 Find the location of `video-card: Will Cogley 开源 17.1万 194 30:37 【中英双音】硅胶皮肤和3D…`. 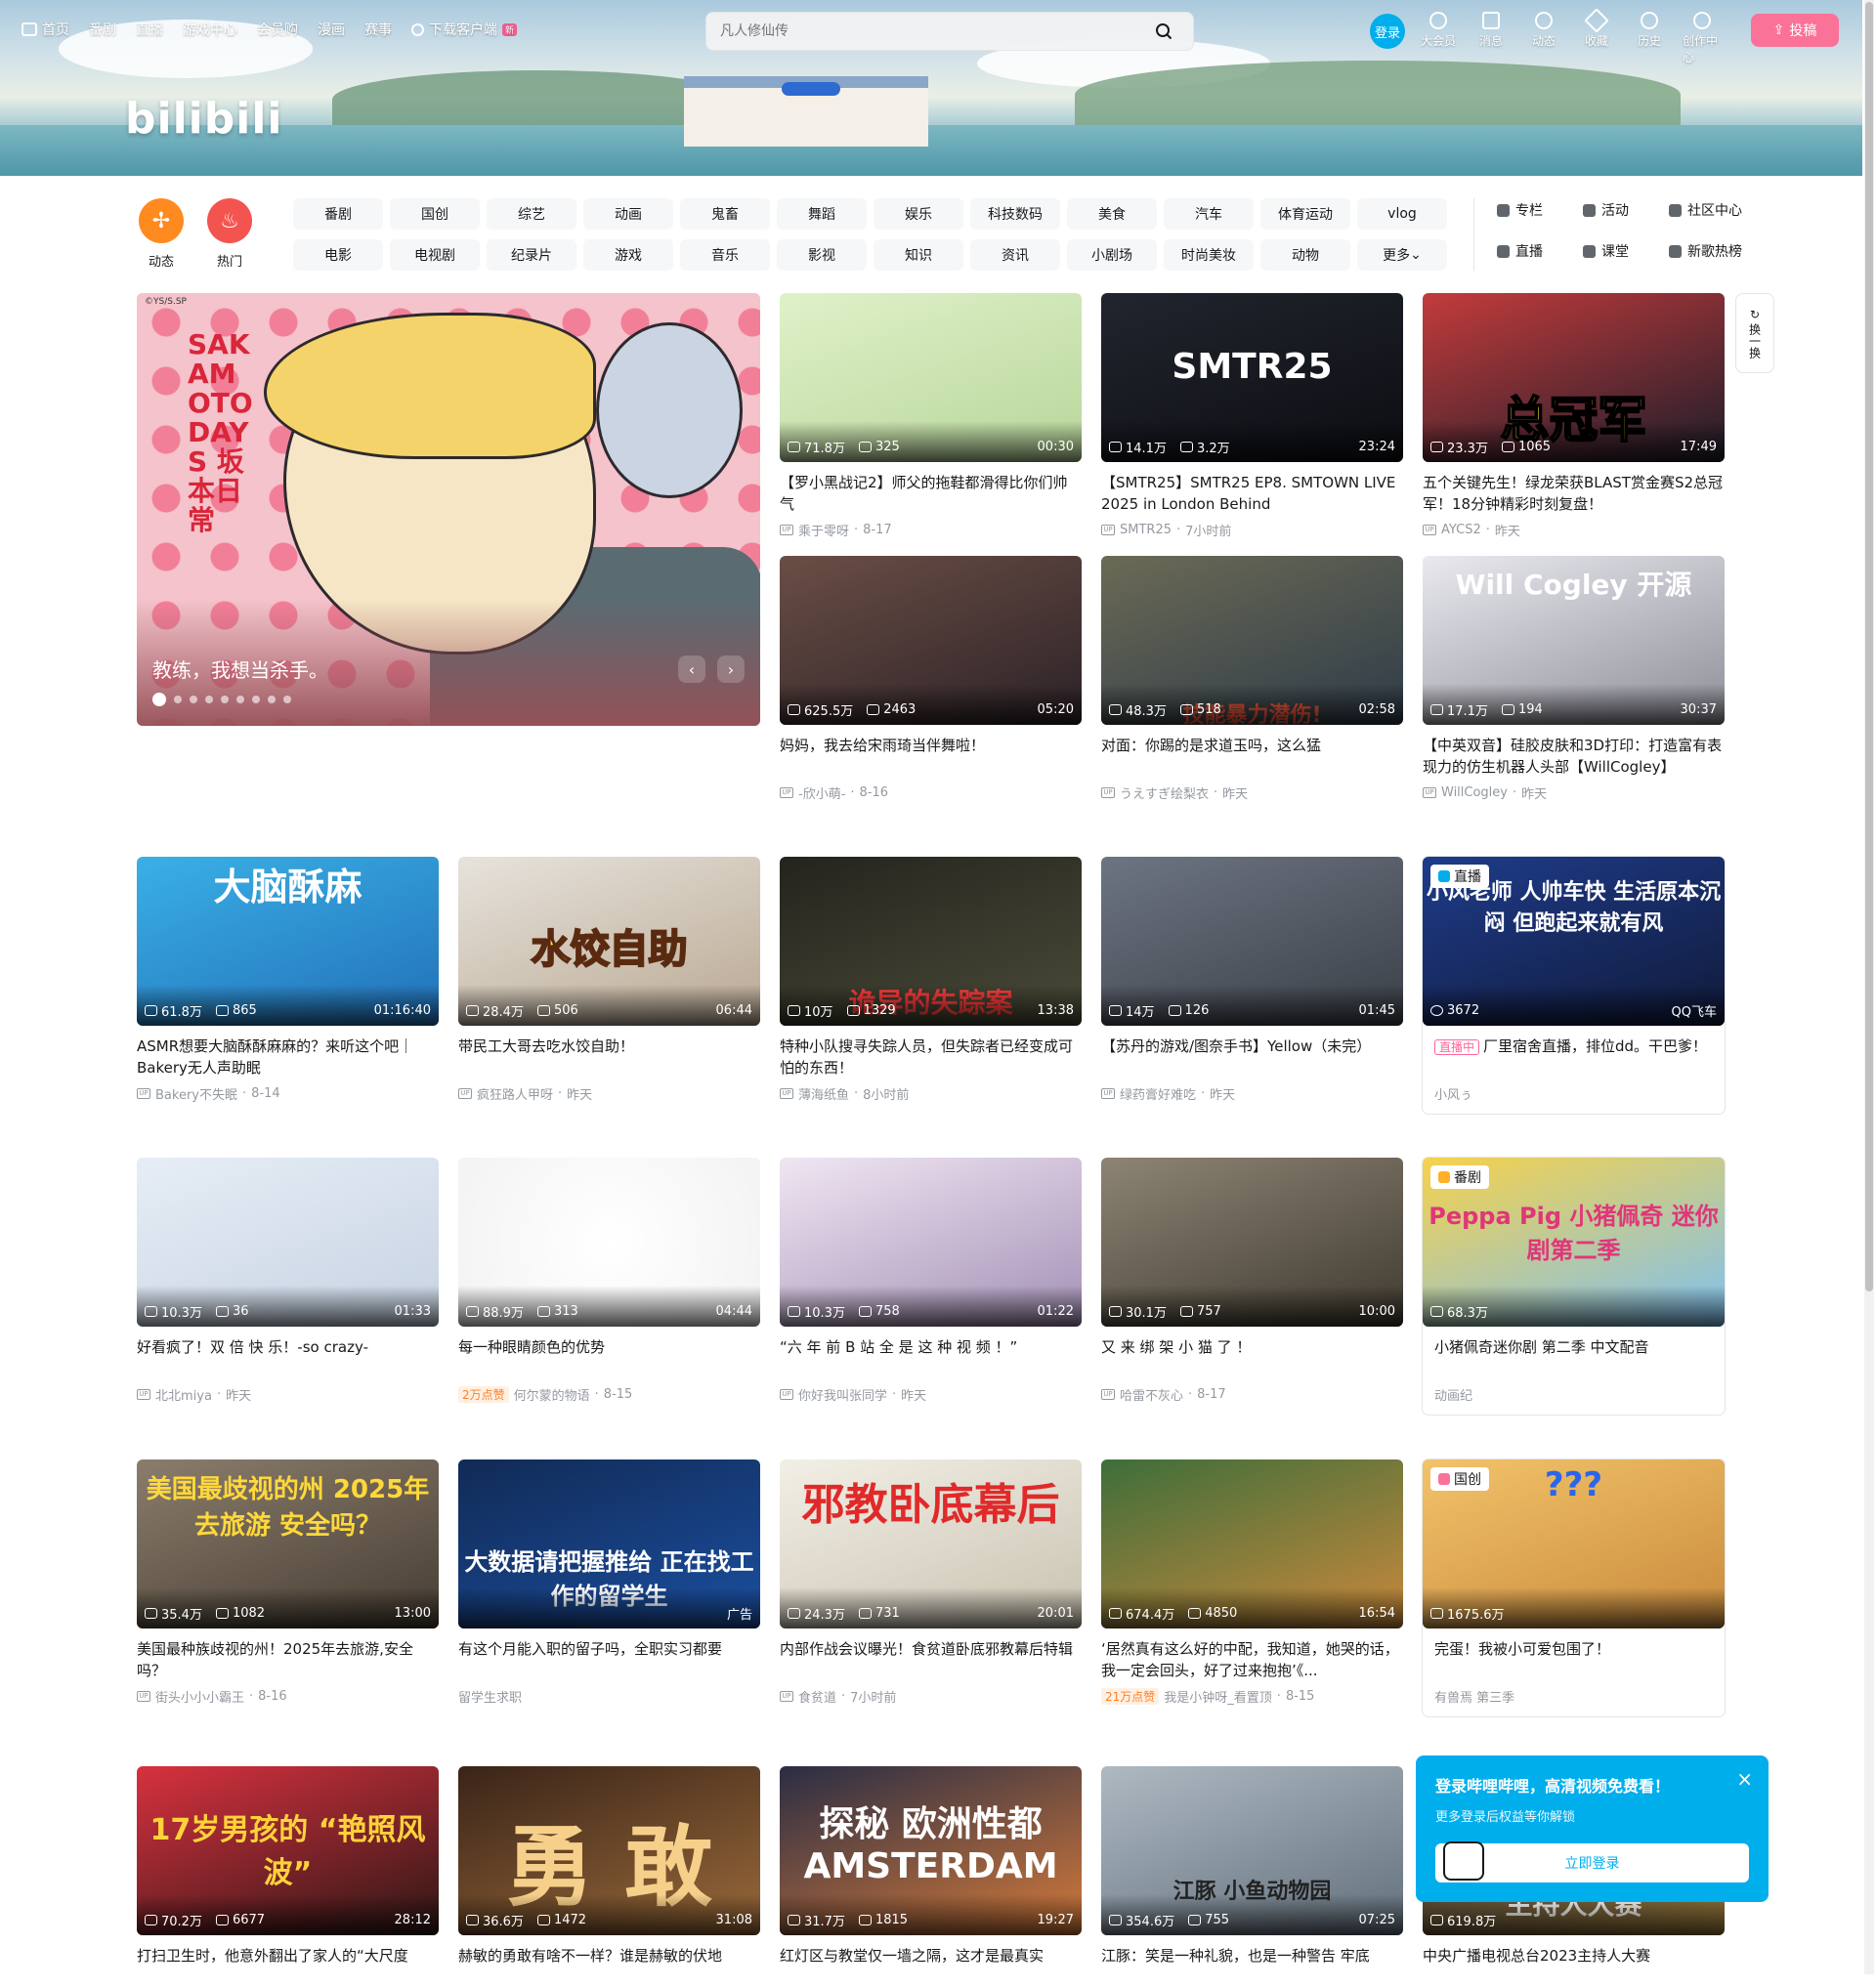

video-card: Will Cogley 开源 17.1万 194 30:37 【中英双音】硅胶皮肤和3D… is located at coordinates (1574, 678).